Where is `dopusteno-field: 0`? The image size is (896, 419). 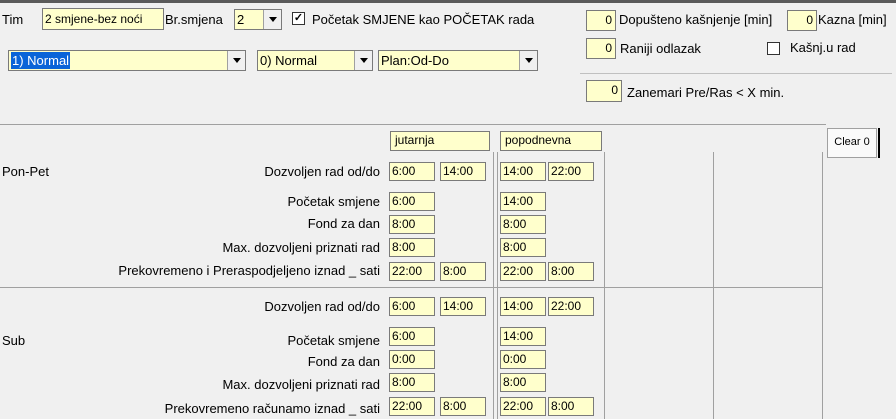
dopusteno-field: 0 is located at coordinates (601, 20).